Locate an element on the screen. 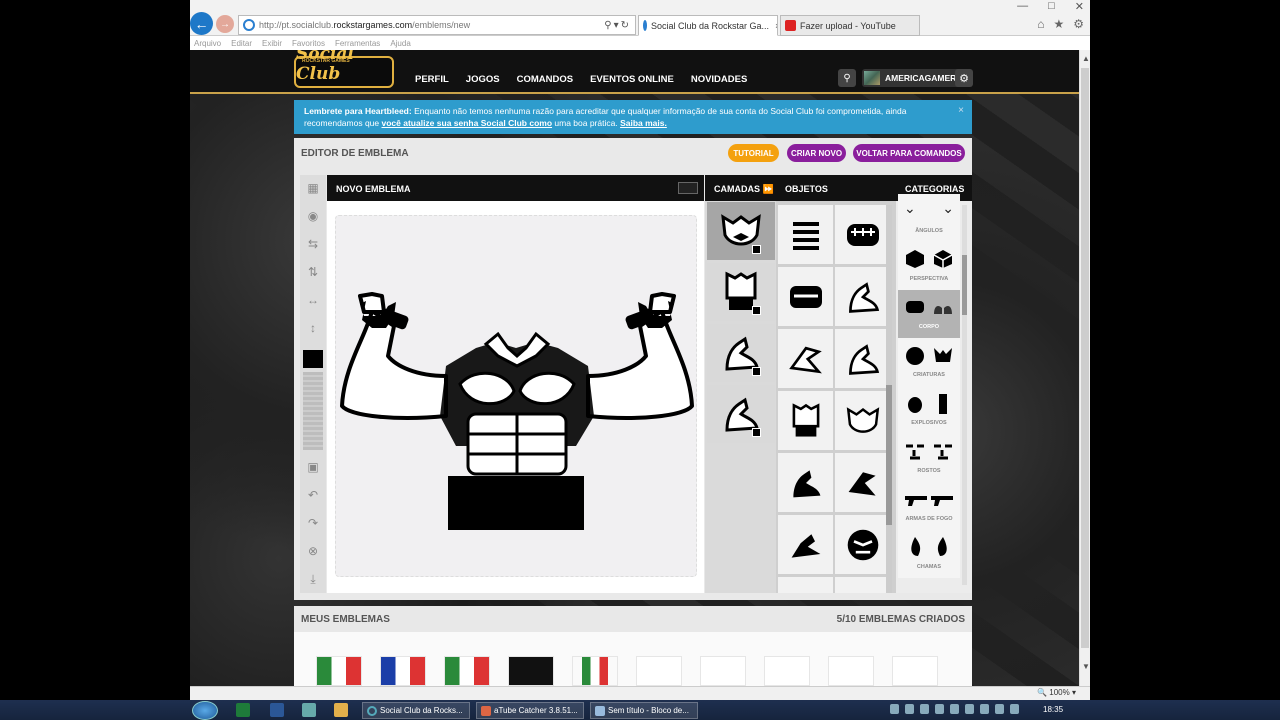  start-button is located at coordinates (205, 710).